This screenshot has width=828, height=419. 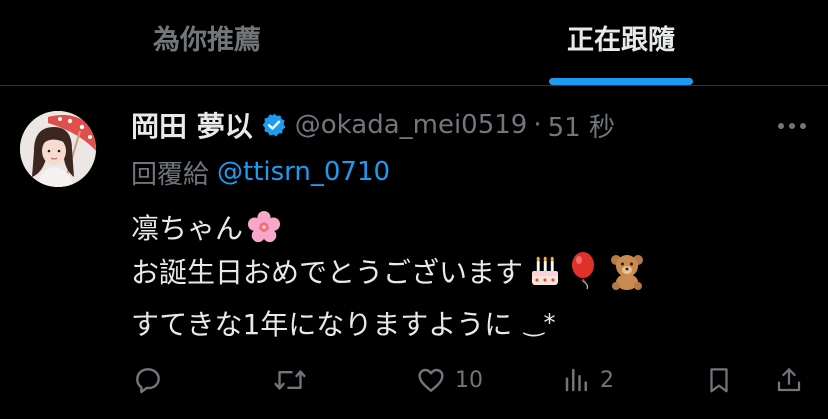 What do you see at coordinates (303, 172) in the screenshot?
I see `reply-mention-link: @ttisrn_0710` at bounding box center [303, 172].